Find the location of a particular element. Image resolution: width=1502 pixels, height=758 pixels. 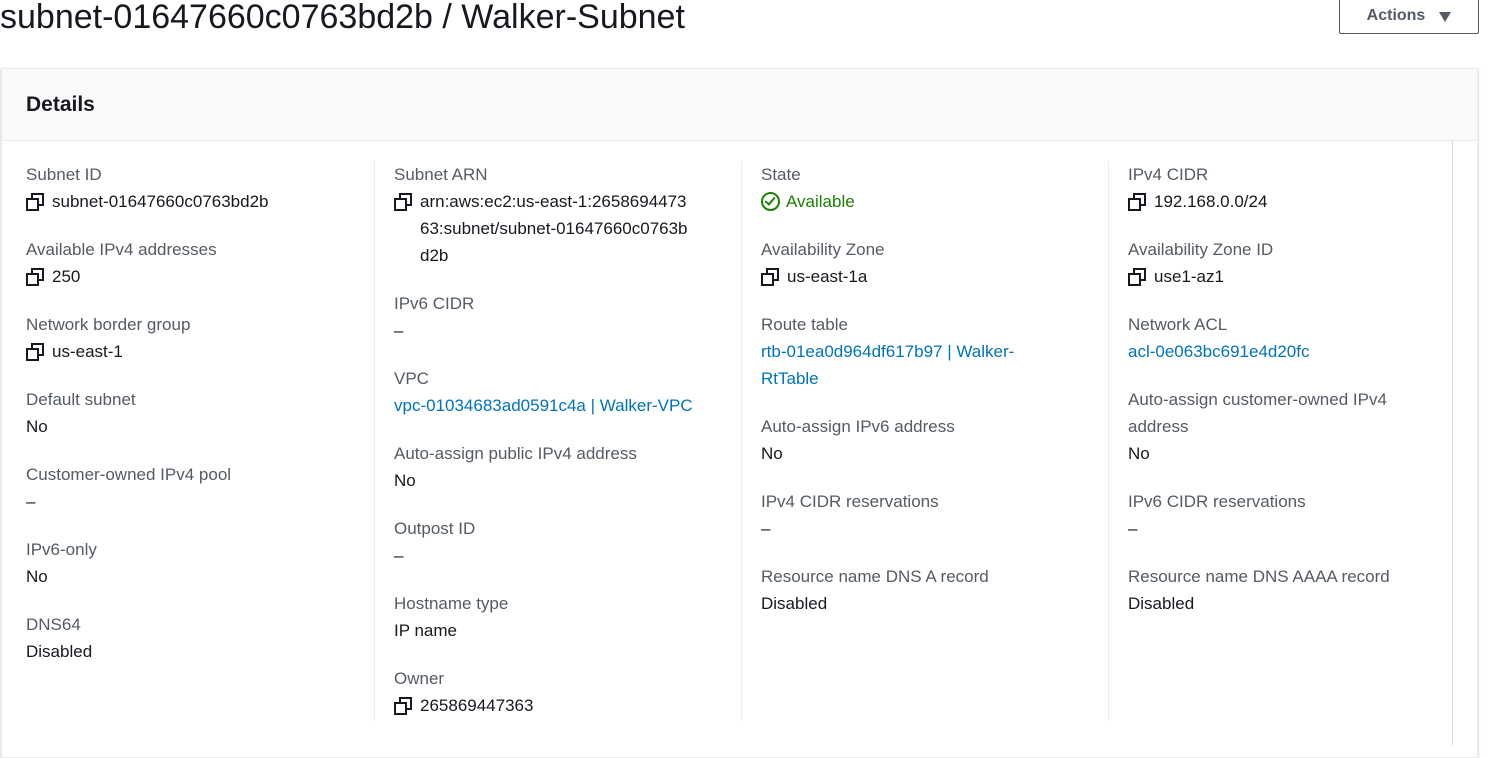

availability-zone-value: us-east-1a is located at coordinates (827, 276).